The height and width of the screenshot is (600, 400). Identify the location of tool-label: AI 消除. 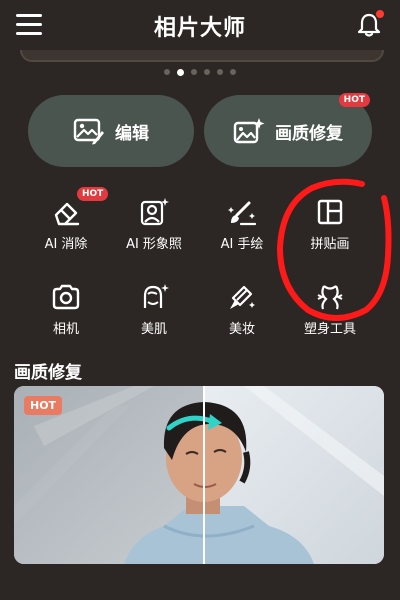
(66, 244).